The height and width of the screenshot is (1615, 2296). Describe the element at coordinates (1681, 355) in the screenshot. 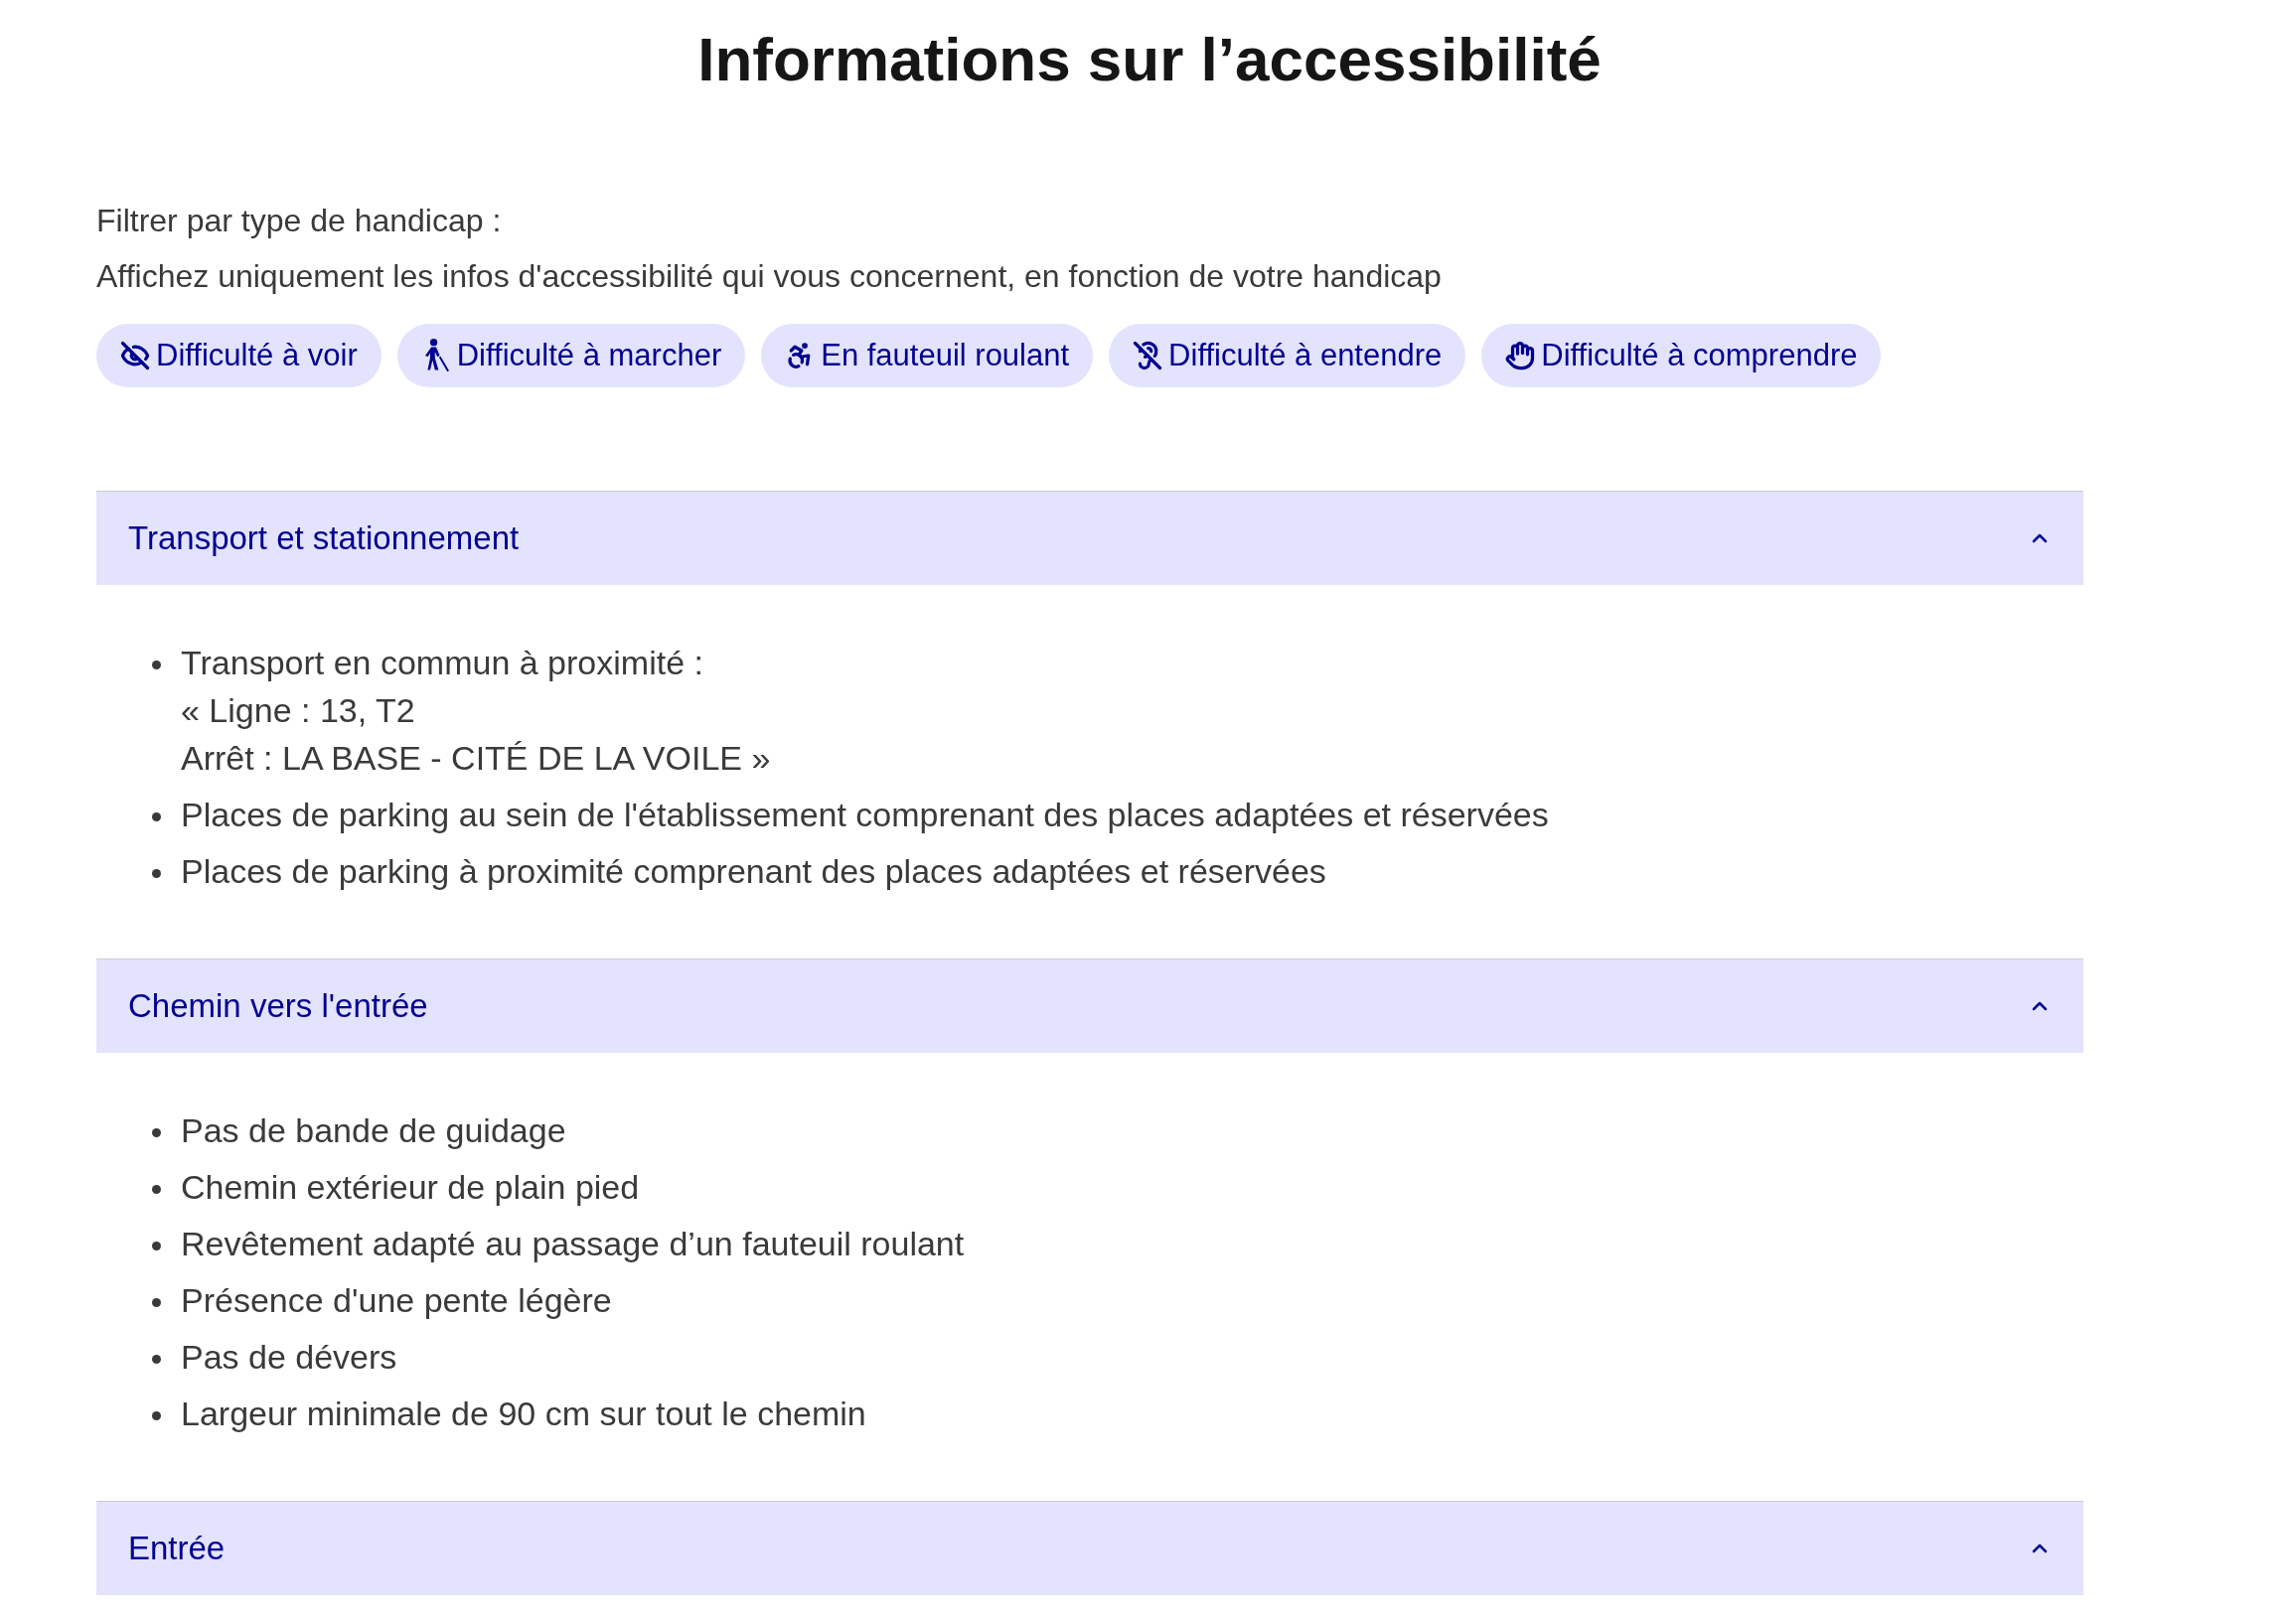

I see `filter-button: Difficulté à comprendre` at that location.